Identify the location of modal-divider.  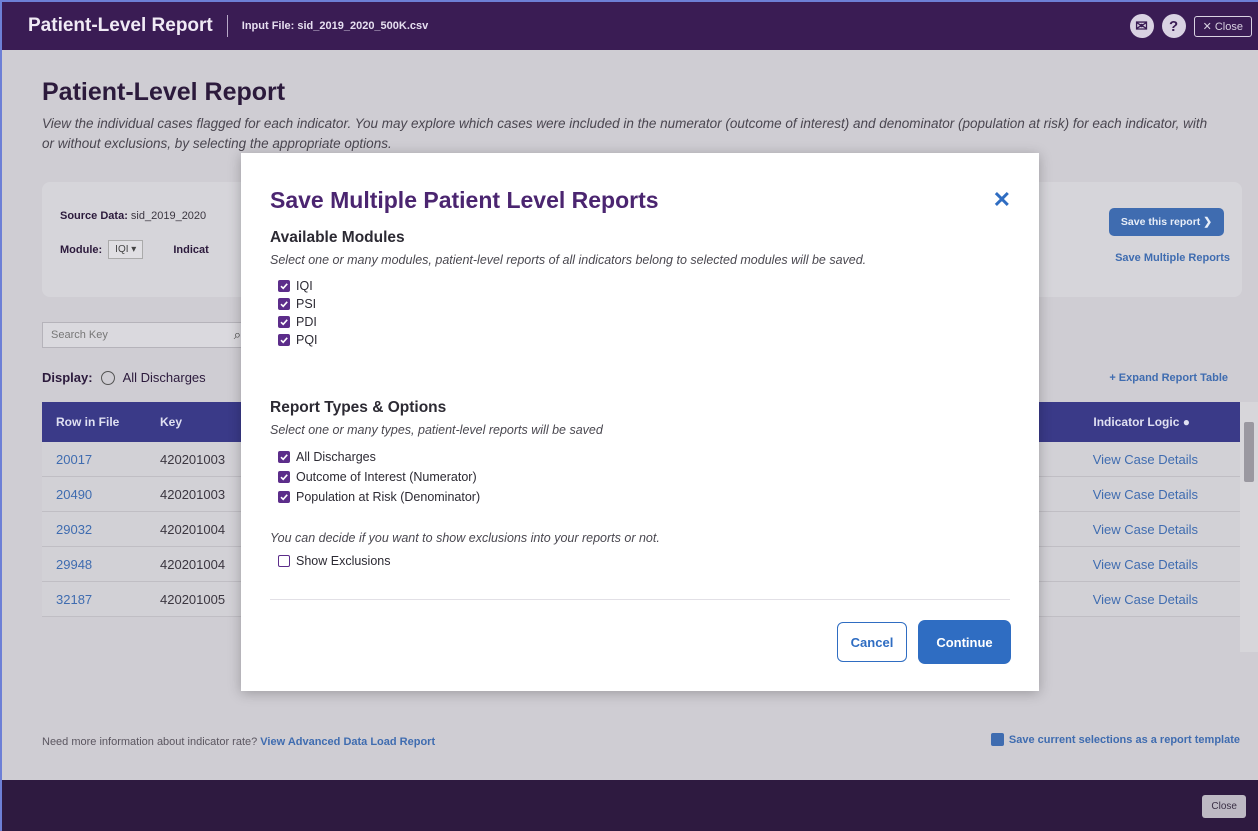
(640, 599).